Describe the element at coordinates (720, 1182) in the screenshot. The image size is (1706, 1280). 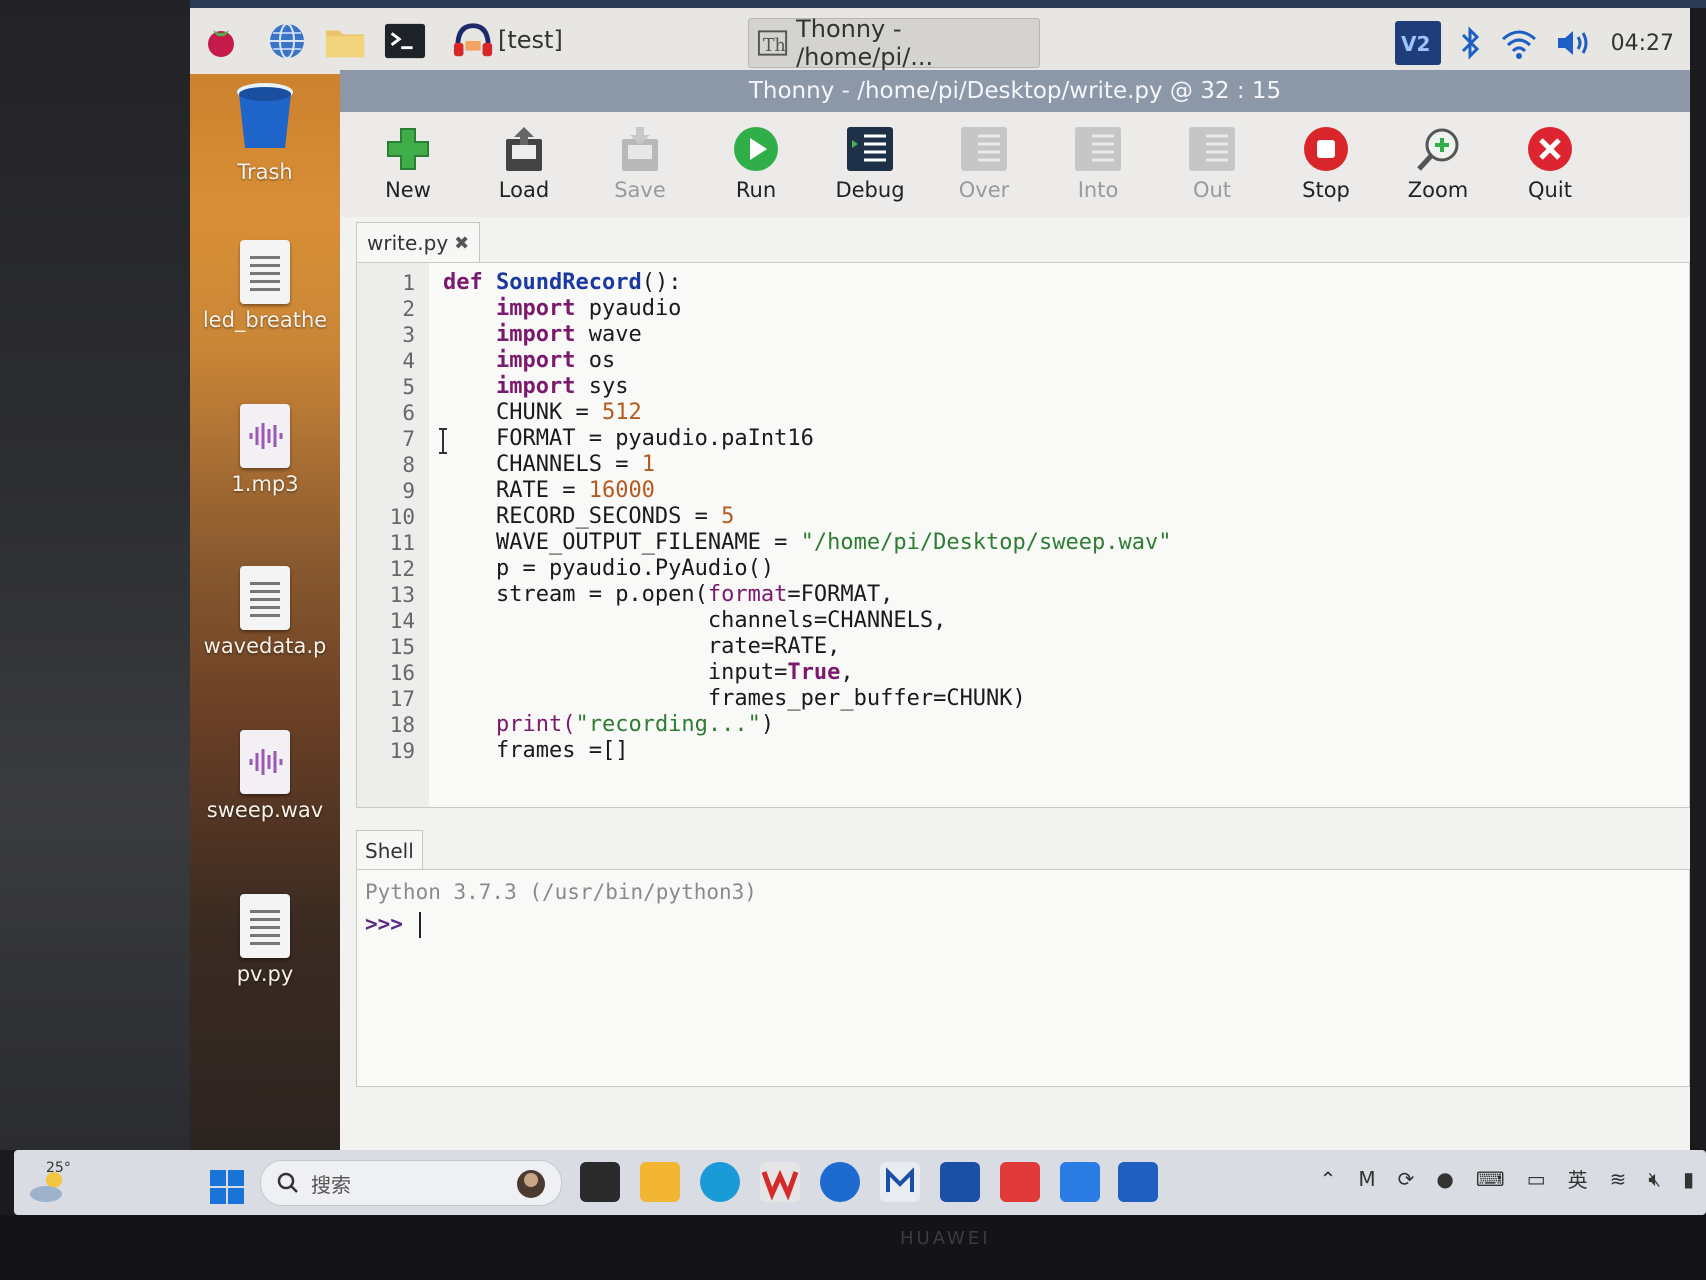
I see `edge-browser-icon` at that location.